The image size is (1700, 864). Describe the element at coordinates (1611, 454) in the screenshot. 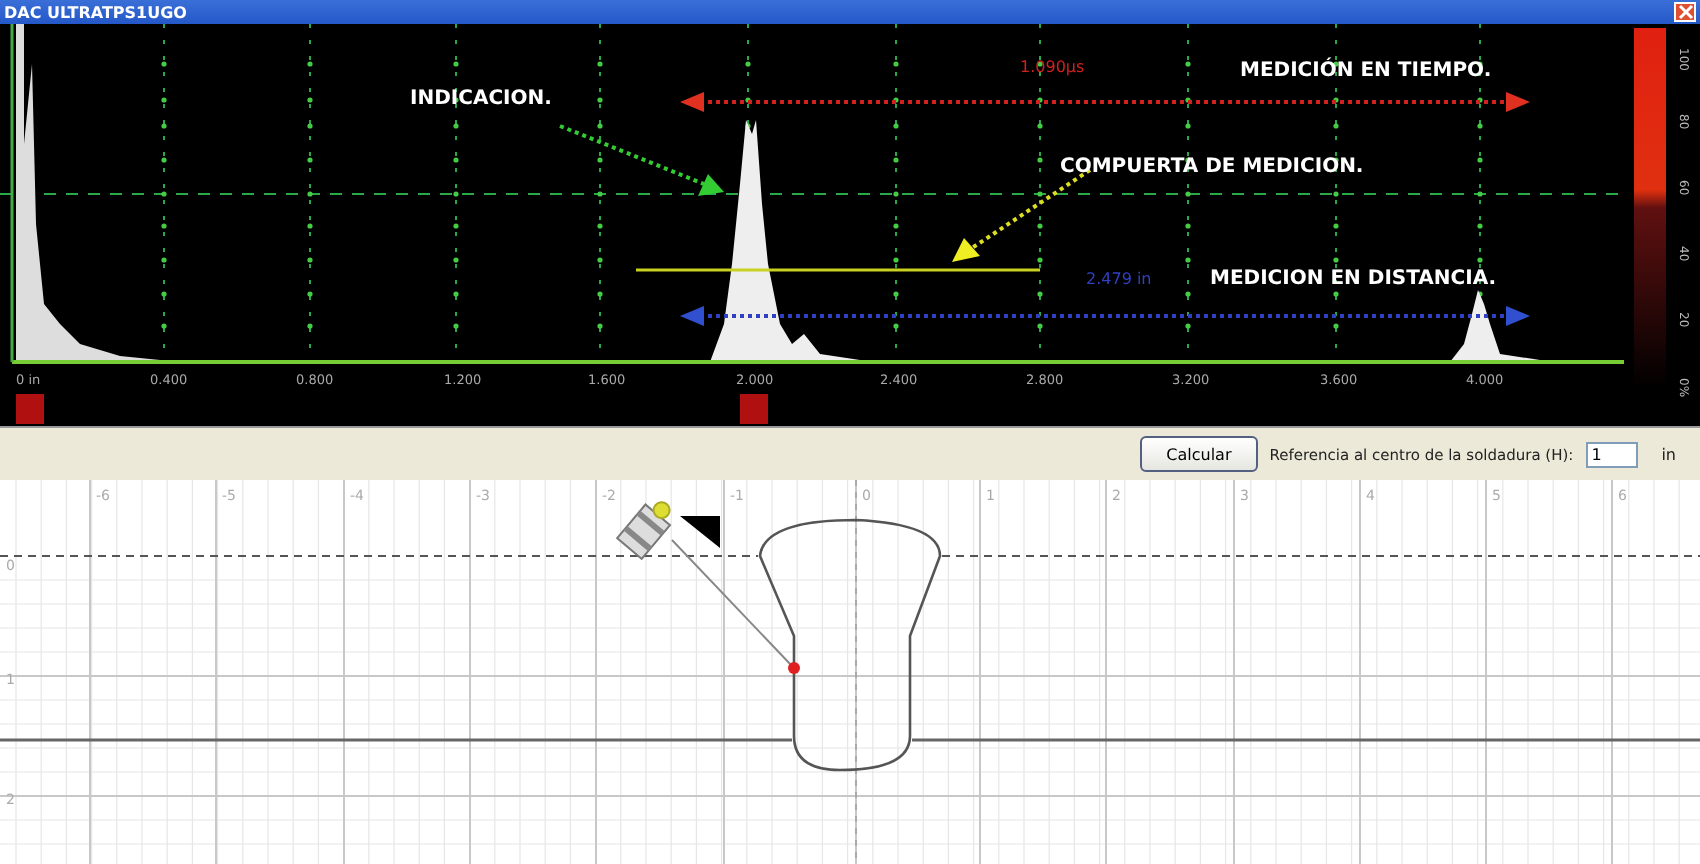

I see `reference-input-field: 1` at that location.